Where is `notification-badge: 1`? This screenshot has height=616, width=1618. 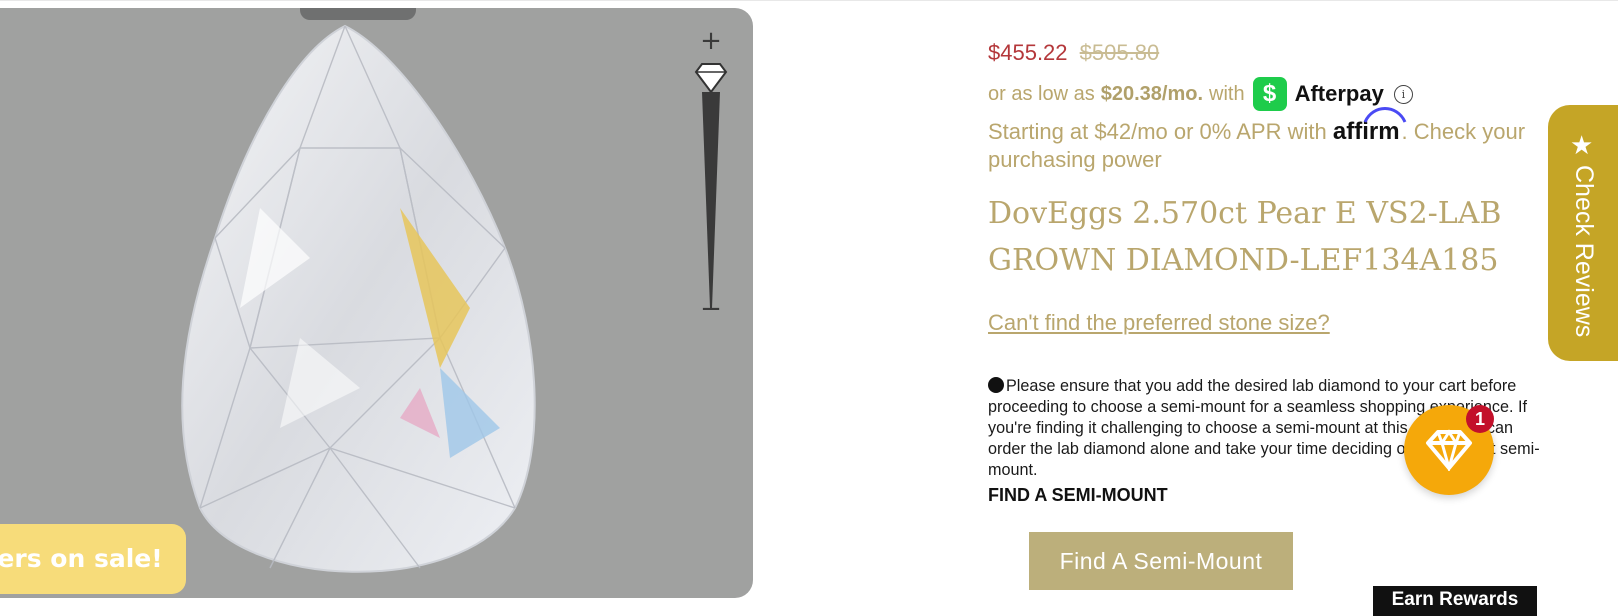
notification-badge: 1 is located at coordinates (1480, 419).